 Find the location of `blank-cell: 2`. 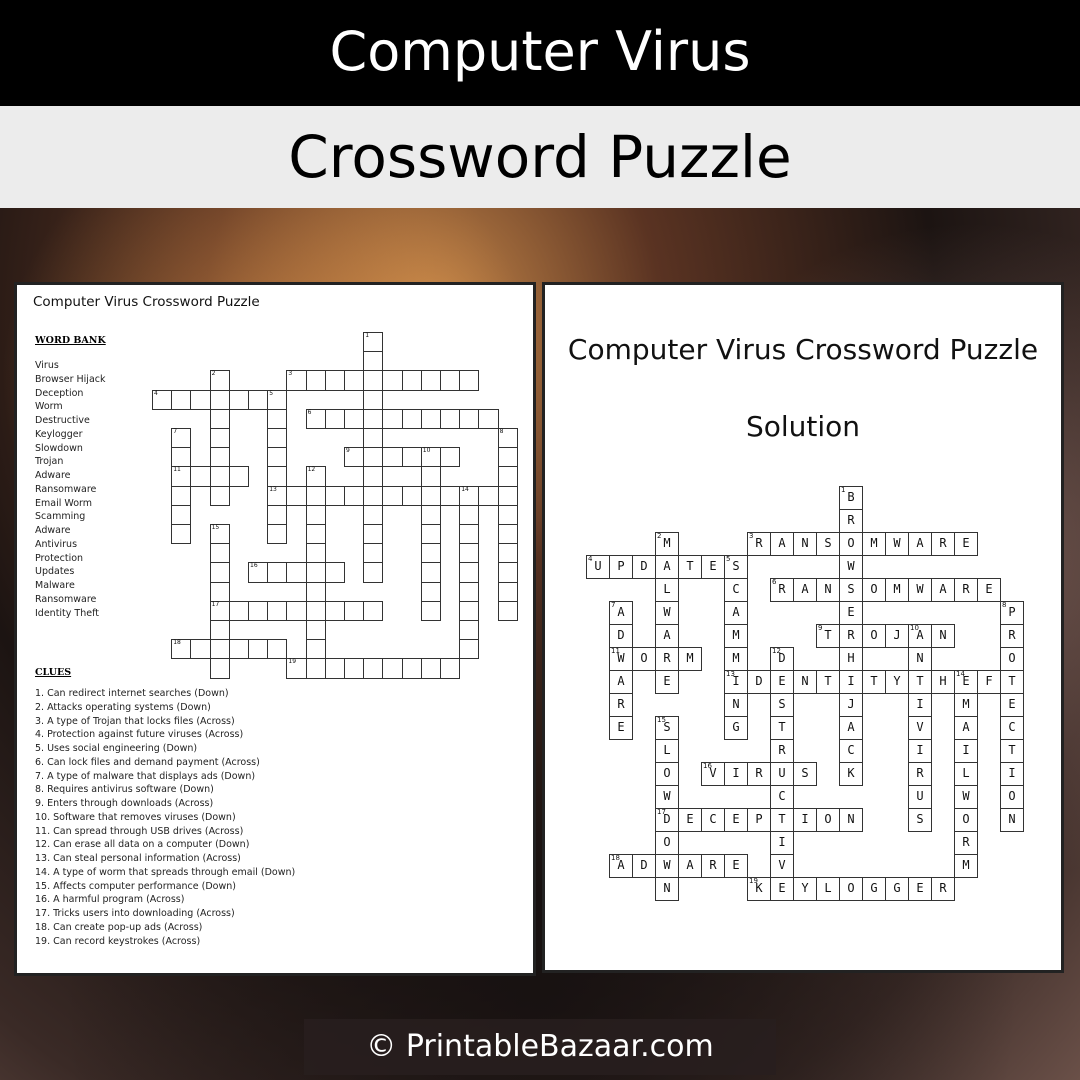

blank-cell: 2 is located at coordinates (219, 380).